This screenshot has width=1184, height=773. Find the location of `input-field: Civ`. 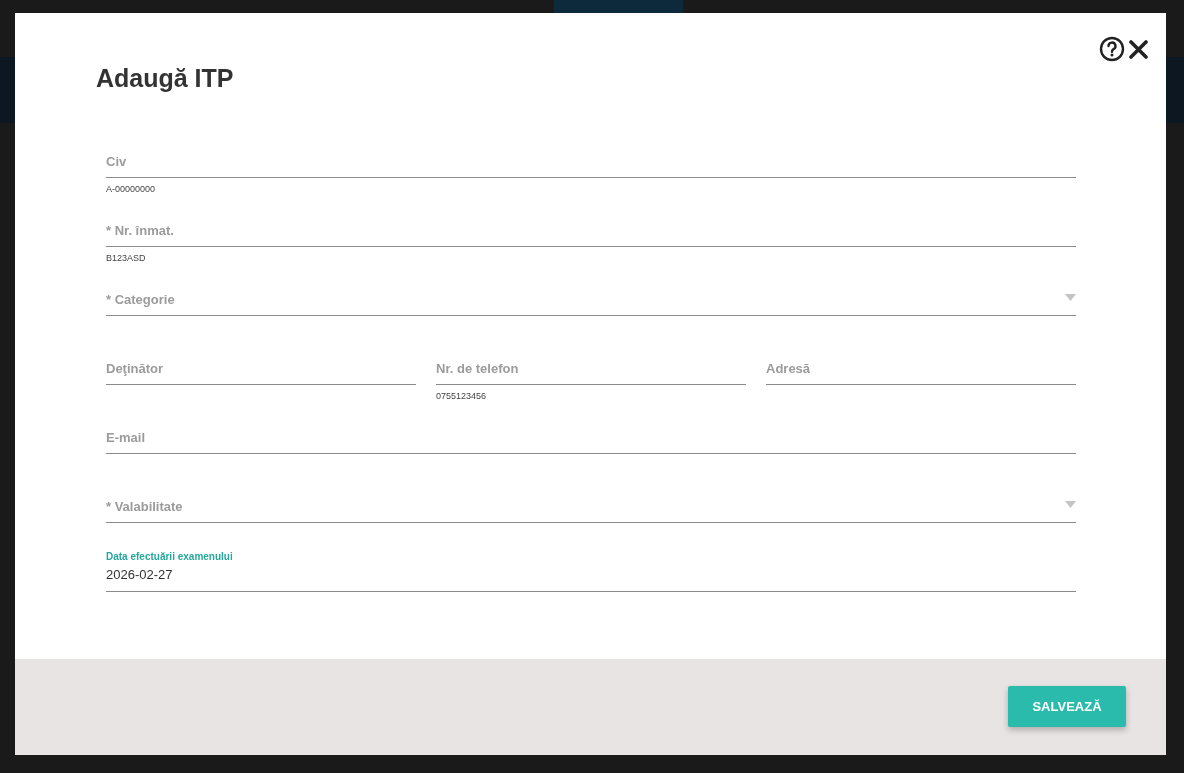

input-field: Civ is located at coordinates (591, 162).